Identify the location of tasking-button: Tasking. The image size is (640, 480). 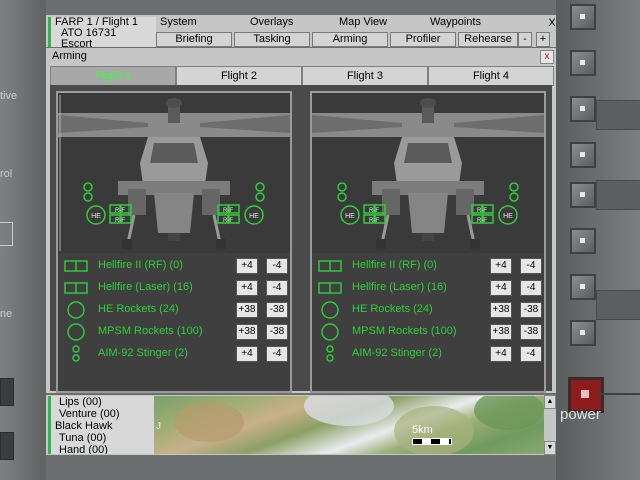
(272, 39).